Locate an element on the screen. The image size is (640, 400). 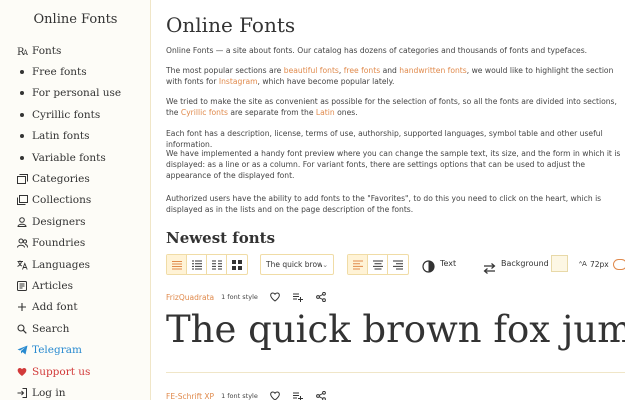
sidebar-item-add-font: Add font is located at coordinates (69, 307).